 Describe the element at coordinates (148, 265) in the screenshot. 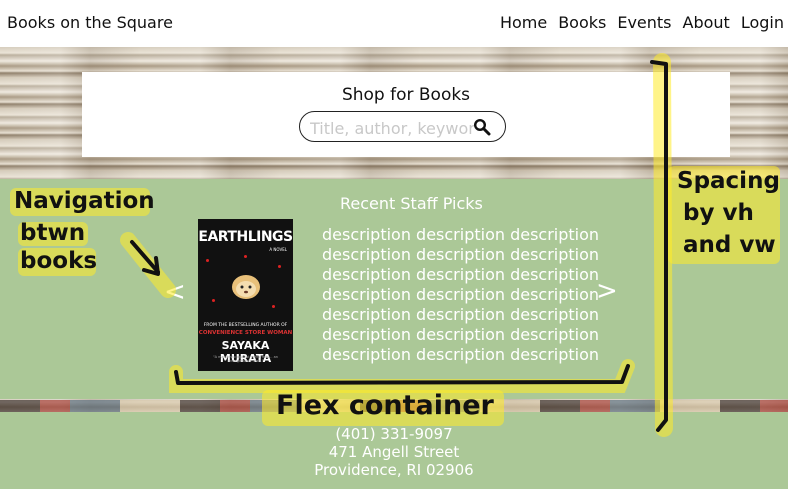

I see `arrow-highlight` at that location.